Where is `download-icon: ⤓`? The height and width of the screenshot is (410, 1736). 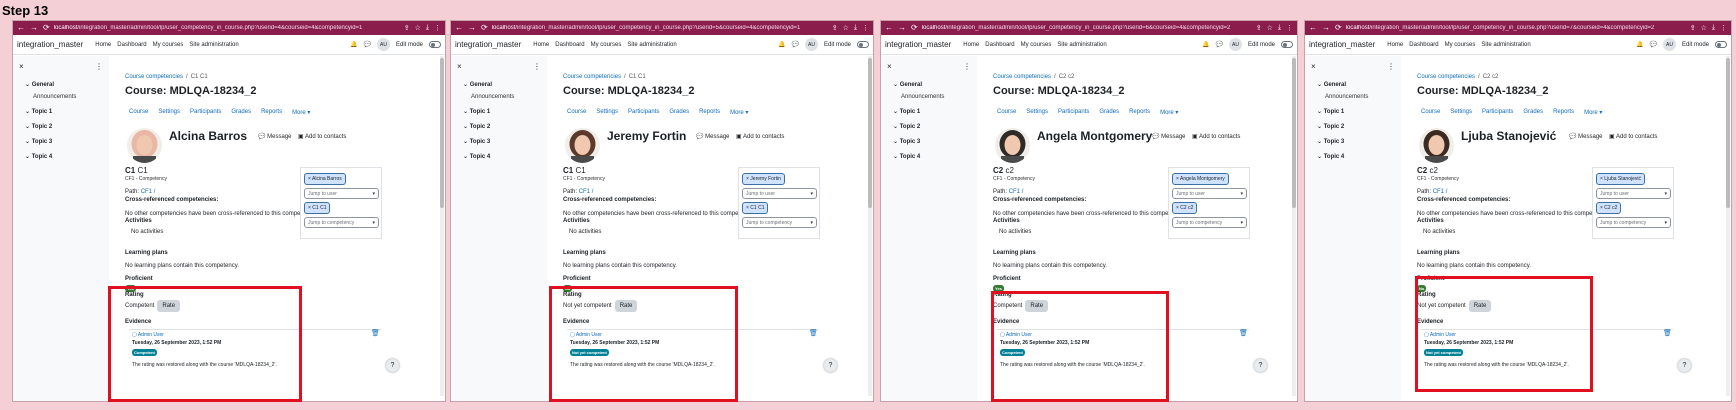 download-icon: ⤓ is located at coordinates (1713, 28).